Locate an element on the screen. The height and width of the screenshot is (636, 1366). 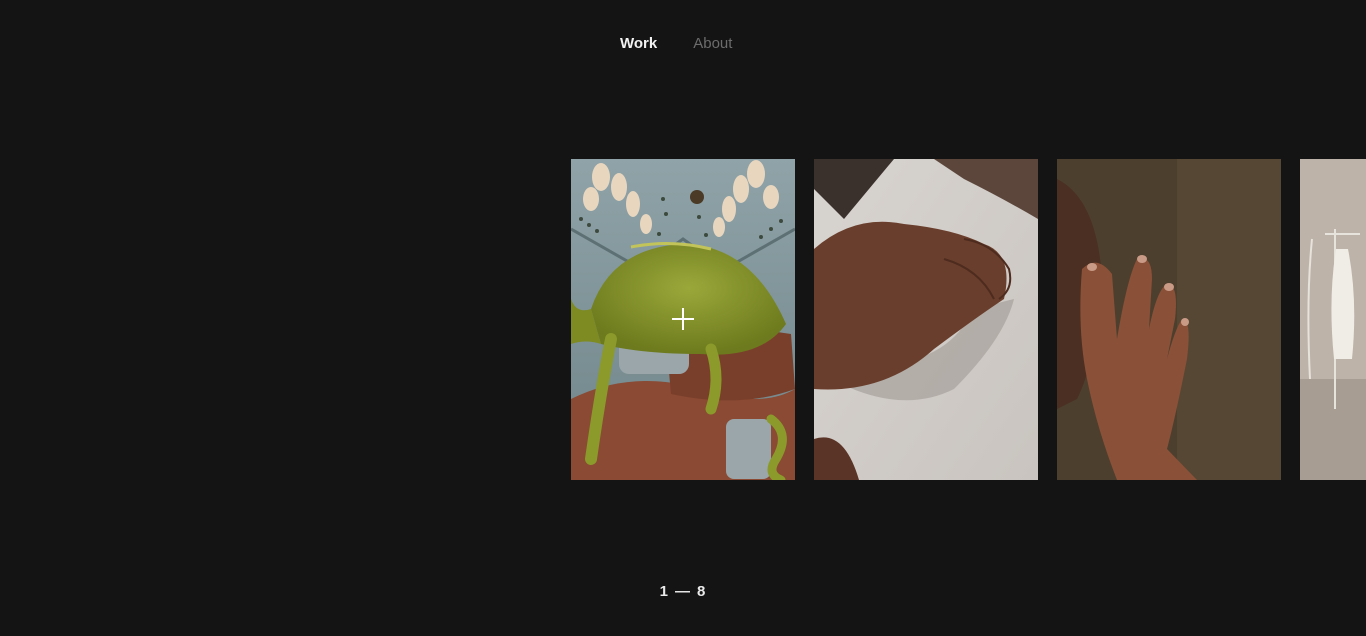
carousel-slide-hand-face is located at coordinates (1169, 319).